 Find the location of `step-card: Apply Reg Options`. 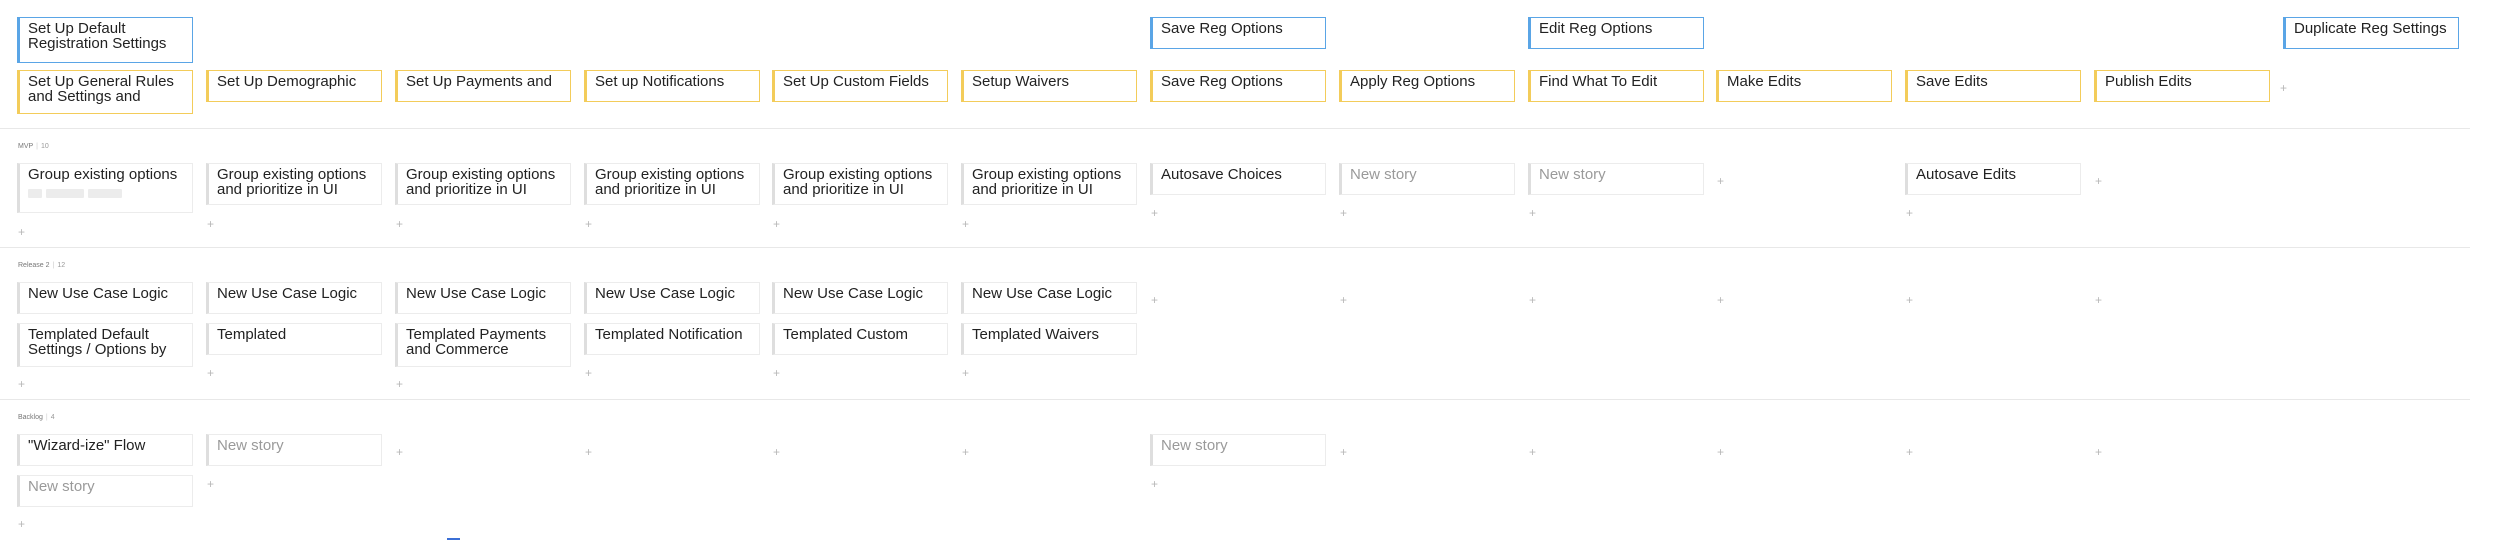

step-card: Apply Reg Options is located at coordinates (1427, 86).